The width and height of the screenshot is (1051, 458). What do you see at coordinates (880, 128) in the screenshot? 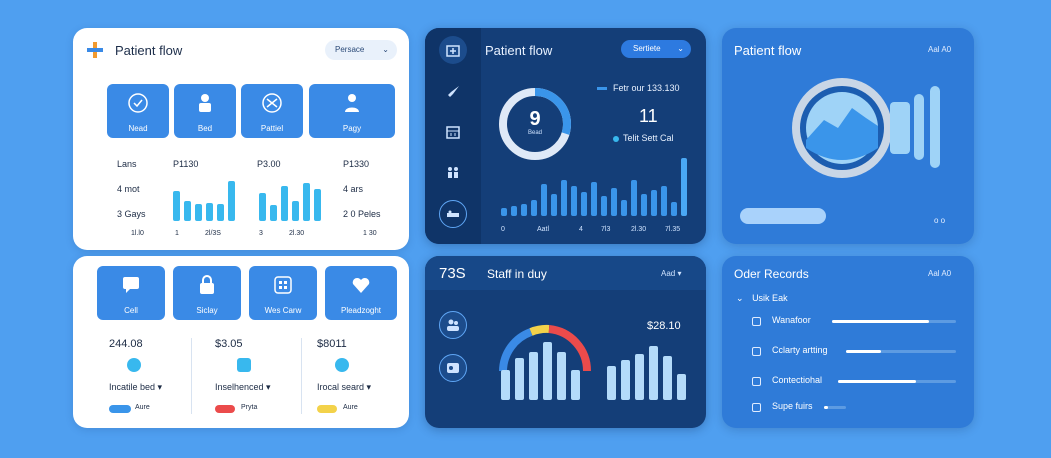
I see `scanner-illustration` at bounding box center [880, 128].